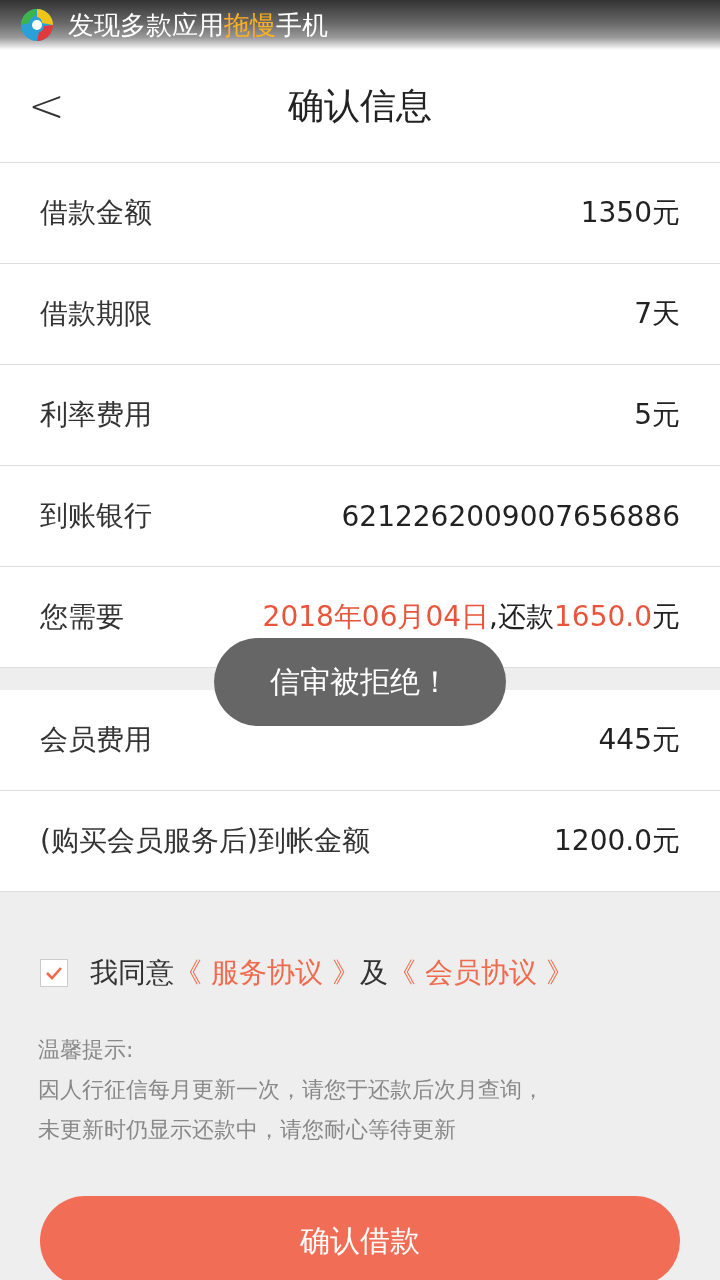 Image resolution: width=720 pixels, height=1280 pixels. What do you see at coordinates (96, 314) in the screenshot?
I see `row-label: 借款期限` at bounding box center [96, 314].